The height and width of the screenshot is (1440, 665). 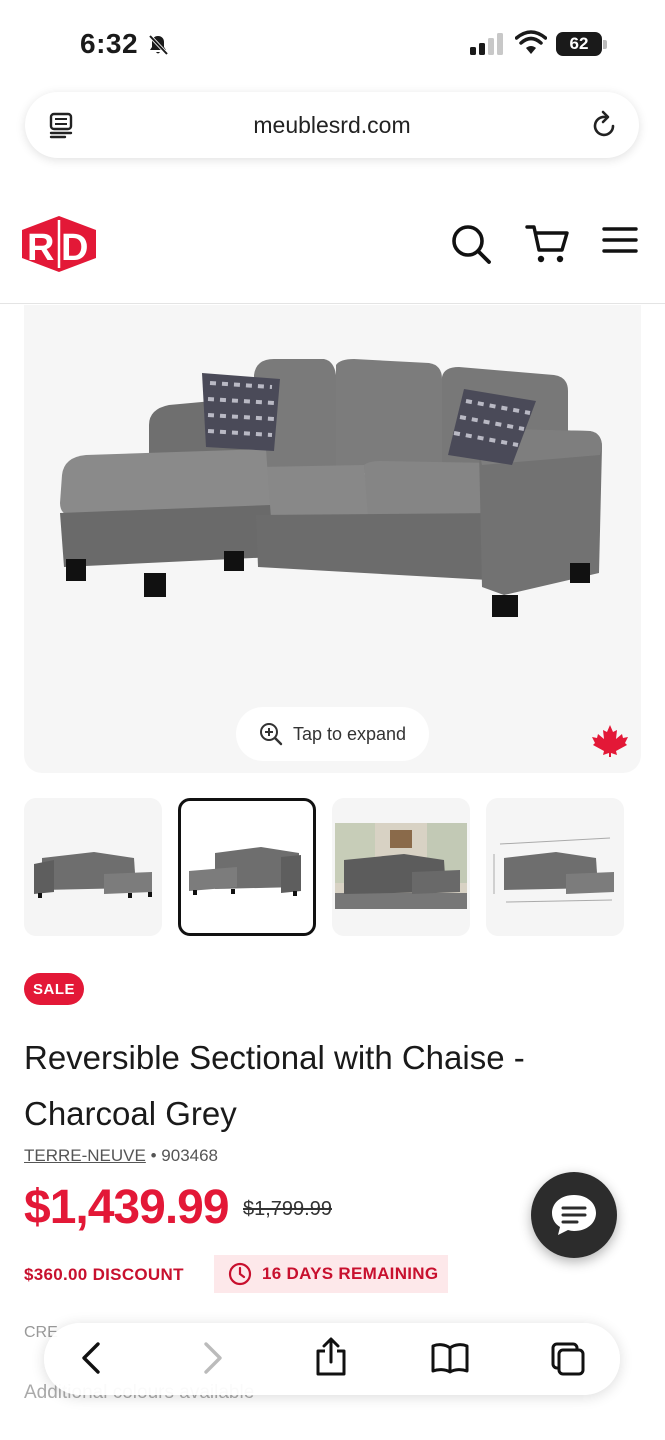 I want to click on tap-to-expand-button: Tap to expand, so click(x=332, y=734).